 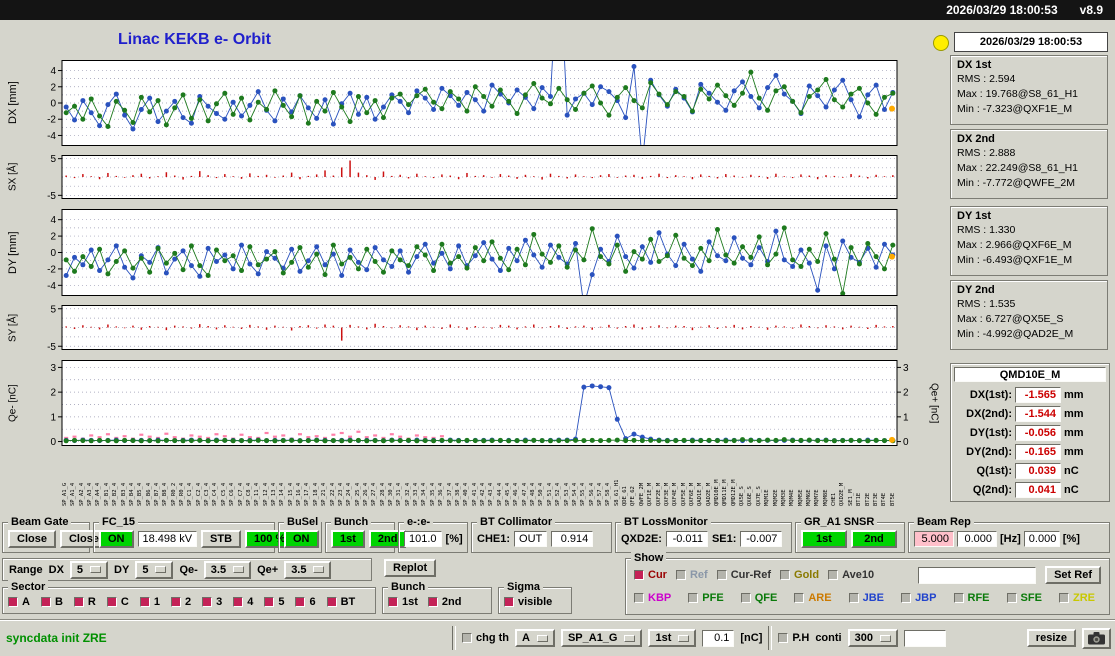 What do you see at coordinates (974, 216) in the screenshot?
I see `stats-title: DY 1st` at bounding box center [974, 216].